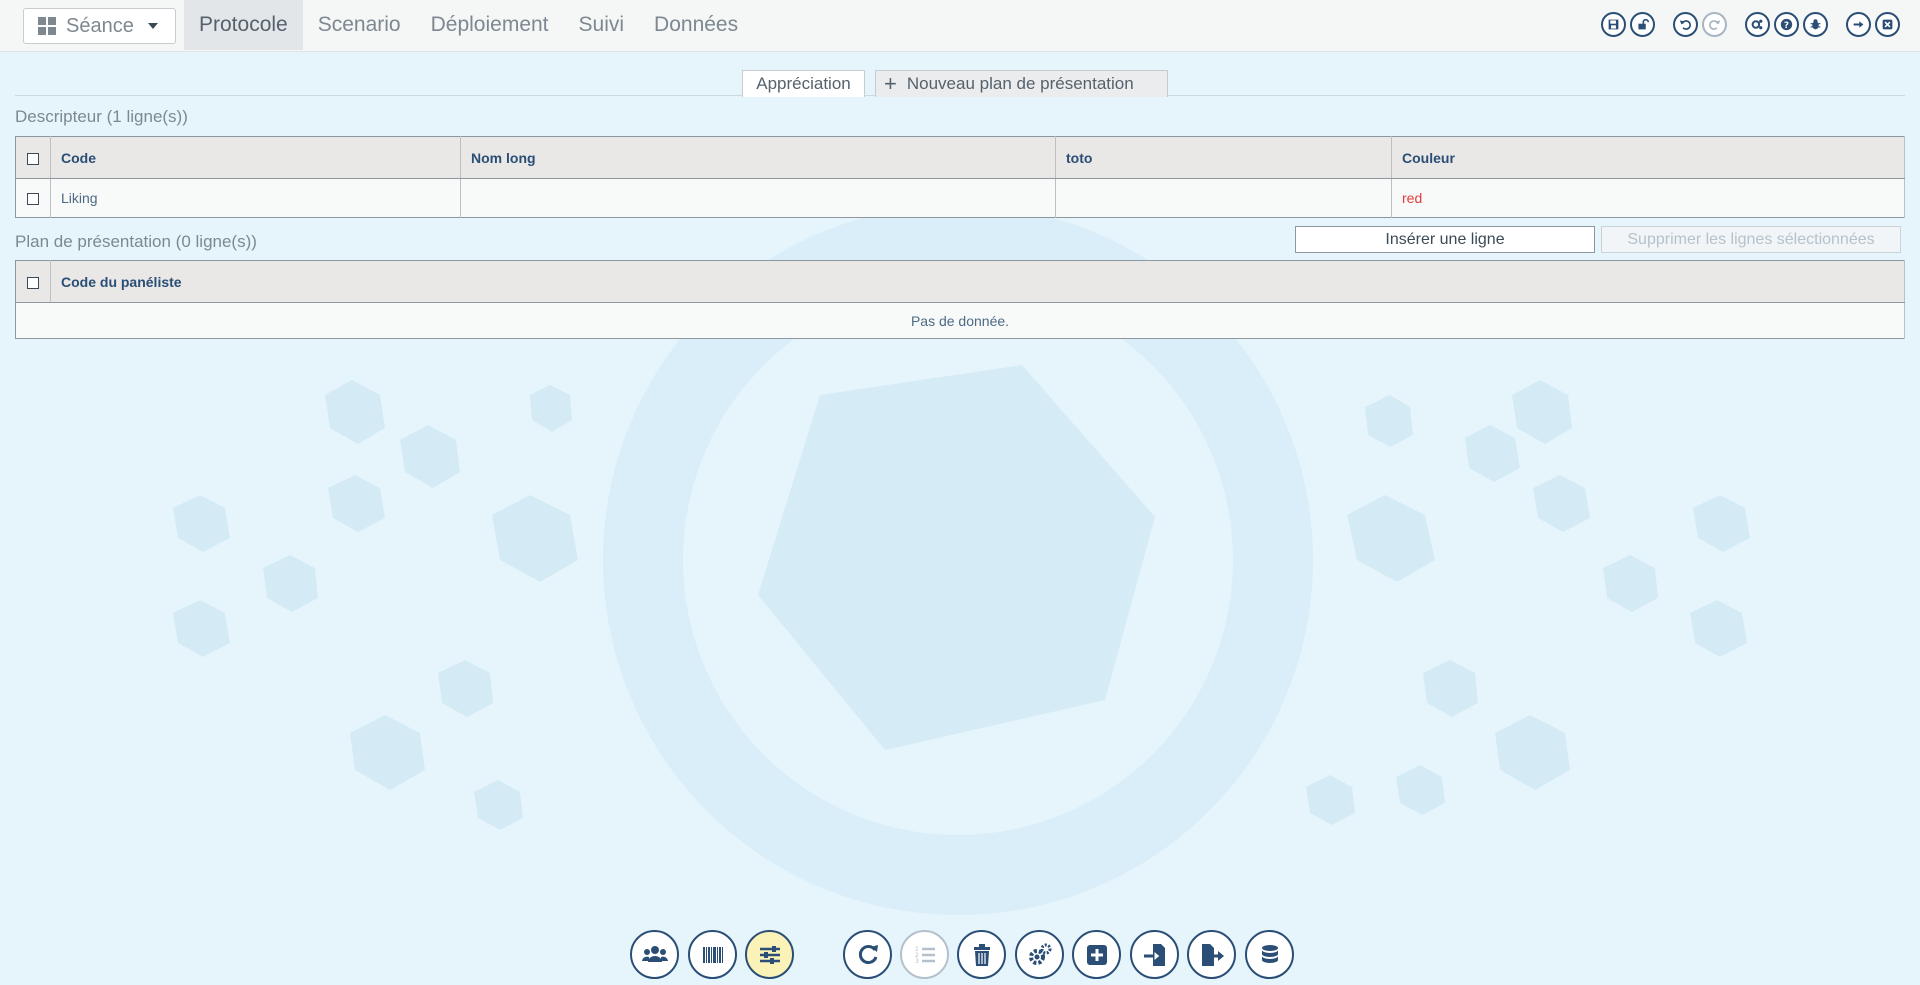  I want to click on barcode-button, so click(712, 954).